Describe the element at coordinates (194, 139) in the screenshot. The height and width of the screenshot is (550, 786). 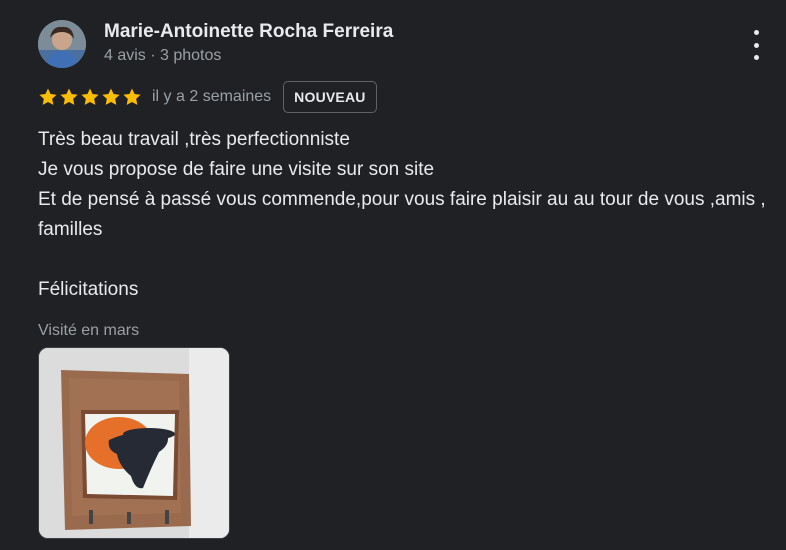
I see `review-line: Très beau travail ,très perfectionniste` at that location.